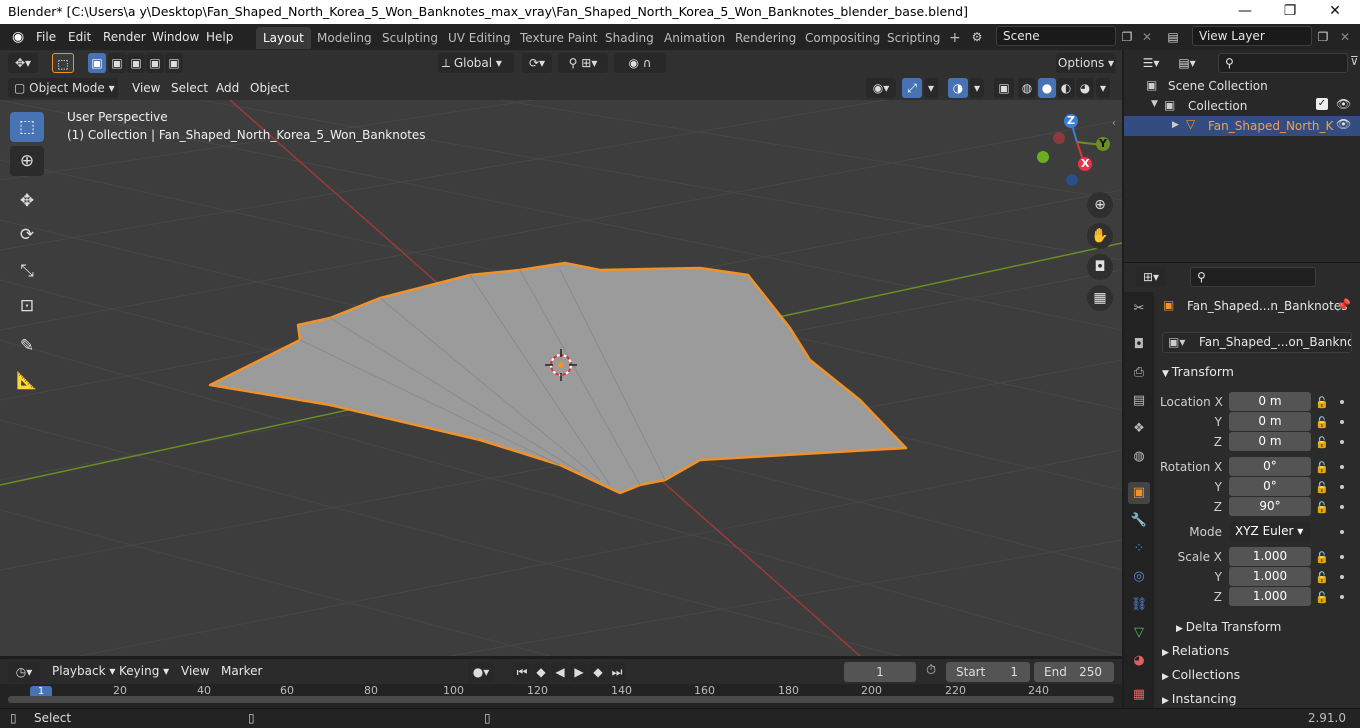 The image size is (1360, 728). I want to click on timeline-menu-marker: Marker, so click(241, 671).